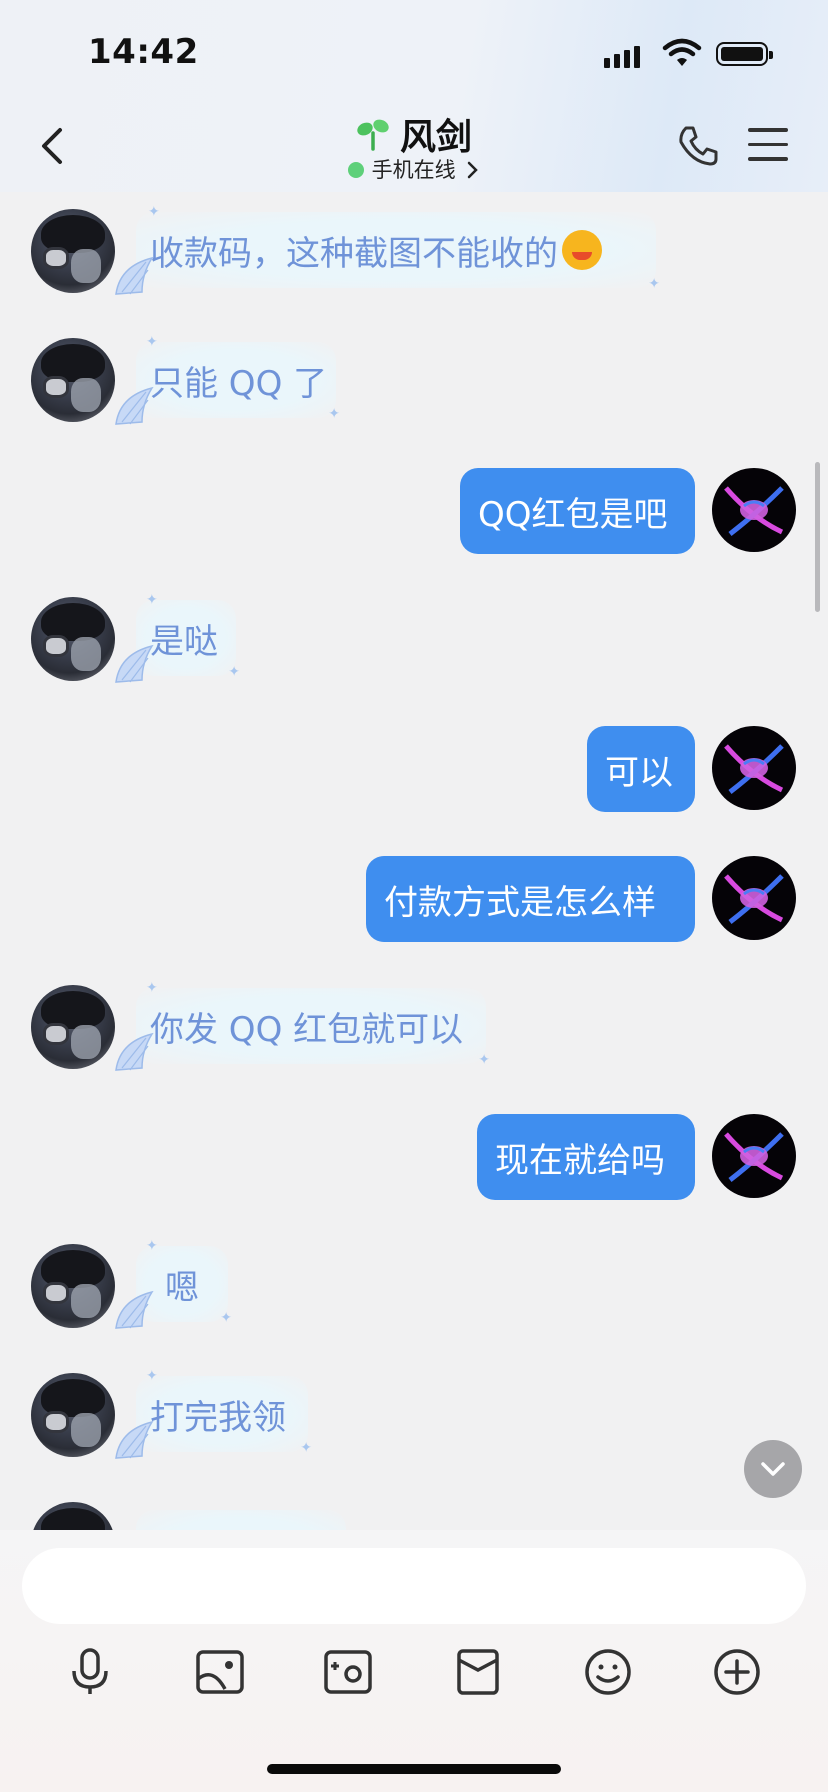 This screenshot has width=828, height=1792. Describe the element at coordinates (582, 250) in the screenshot. I see `laughing-tears-emoji-icon` at that location.